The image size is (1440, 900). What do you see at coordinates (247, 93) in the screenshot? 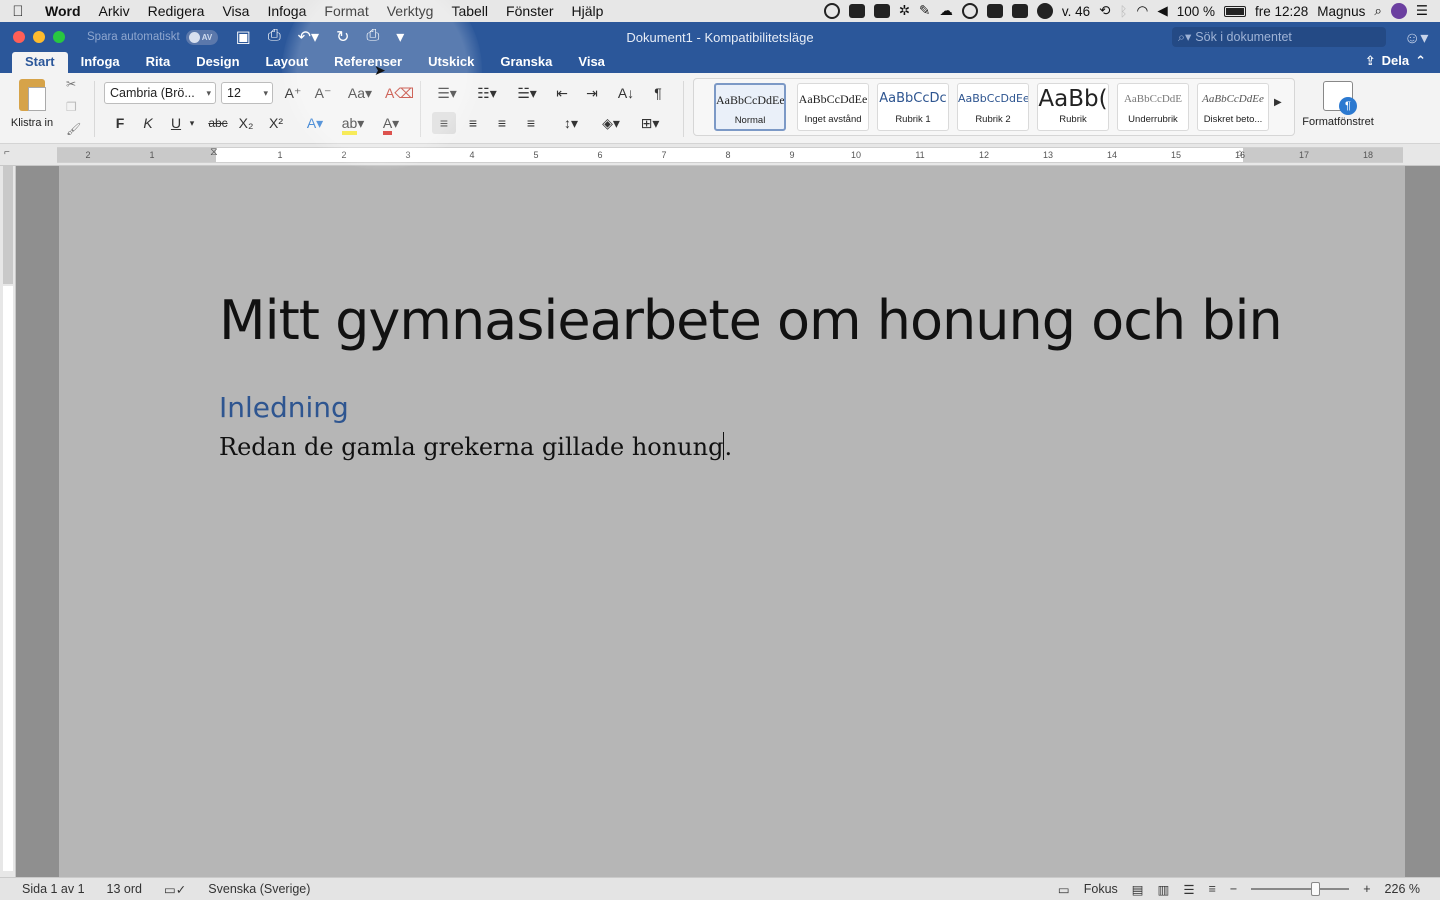
I see `font-size-select: 12` at bounding box center [247, 93].